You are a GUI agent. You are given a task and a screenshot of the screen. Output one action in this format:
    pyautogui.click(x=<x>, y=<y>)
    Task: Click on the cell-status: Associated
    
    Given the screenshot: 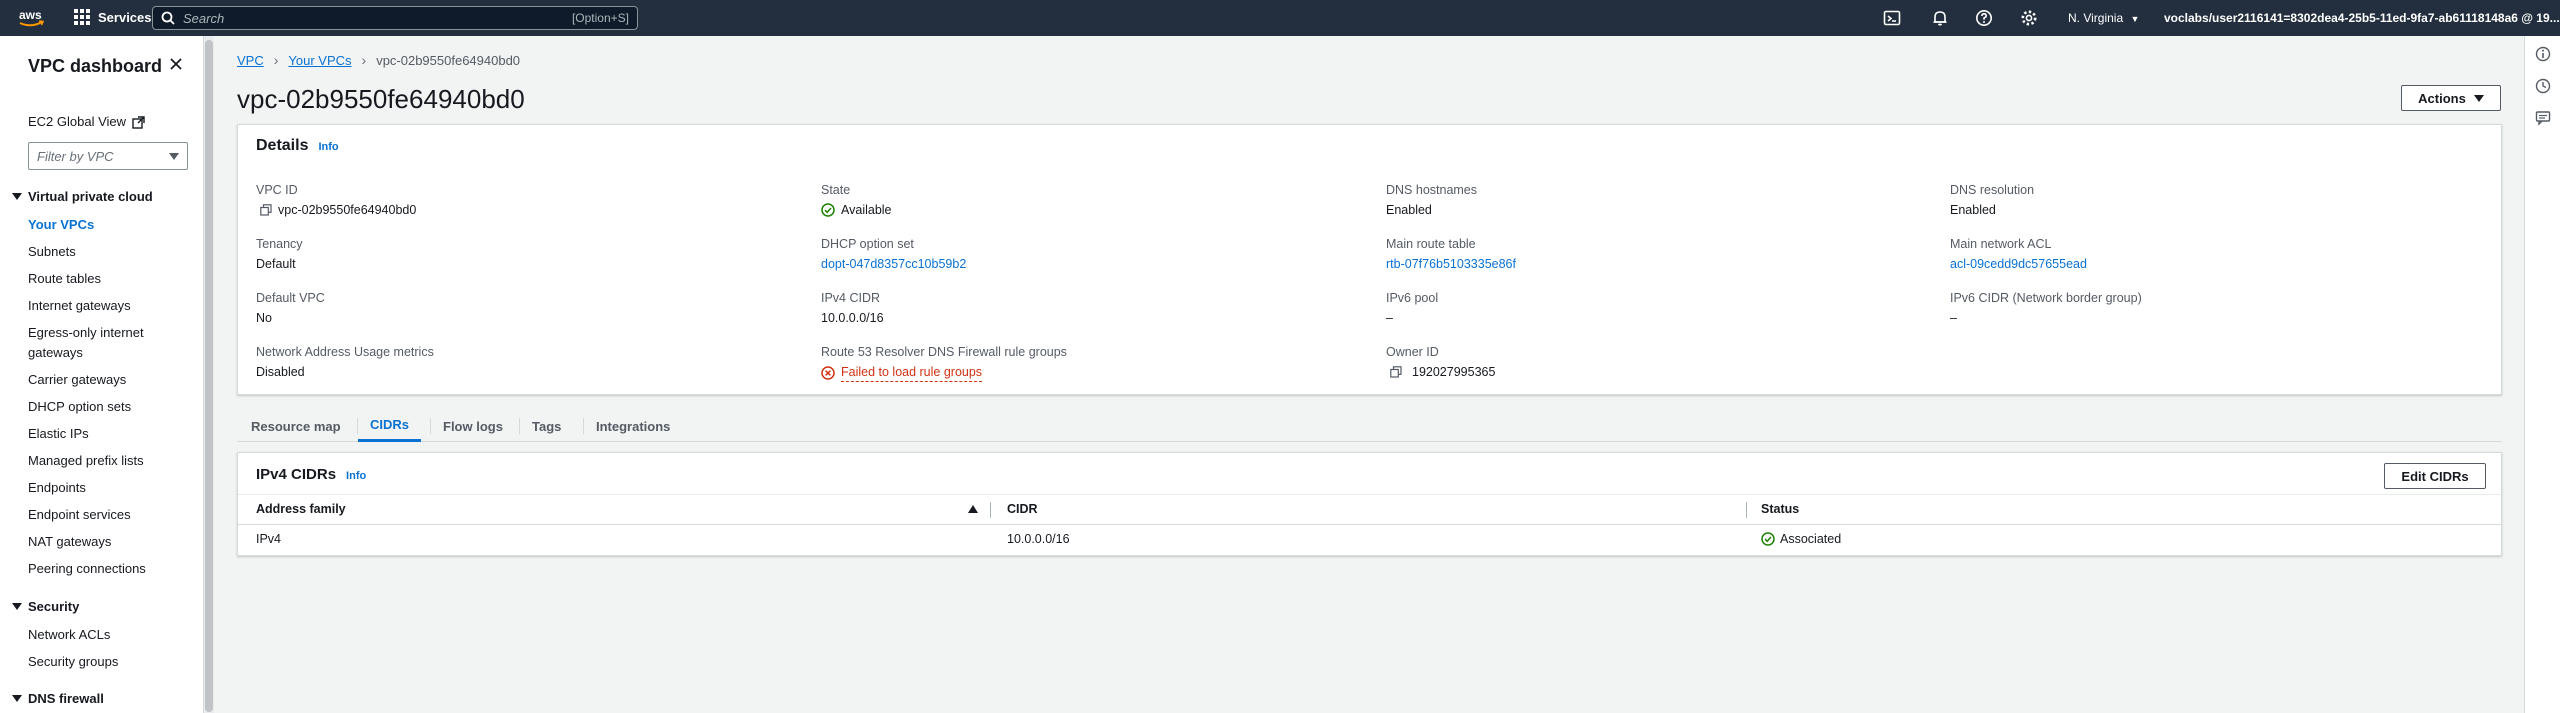 What is the action you would take?
    pyautogui.click(x=1801, y=539)
    